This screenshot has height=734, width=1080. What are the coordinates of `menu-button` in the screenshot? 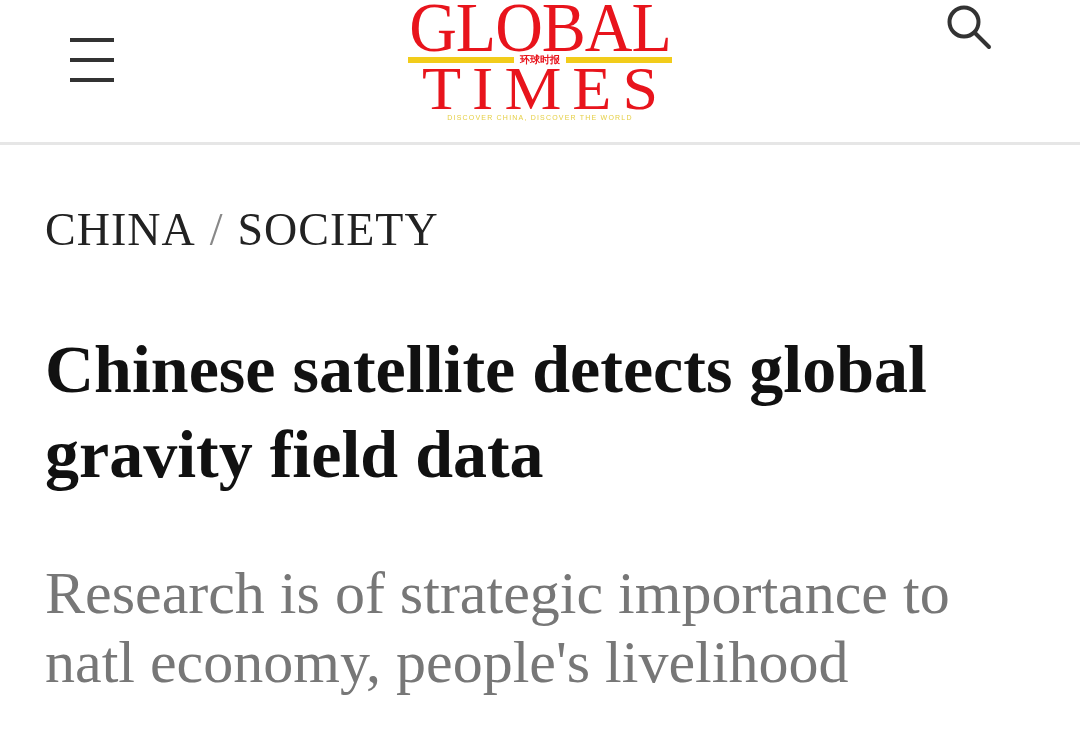 It's located at (92, 60).